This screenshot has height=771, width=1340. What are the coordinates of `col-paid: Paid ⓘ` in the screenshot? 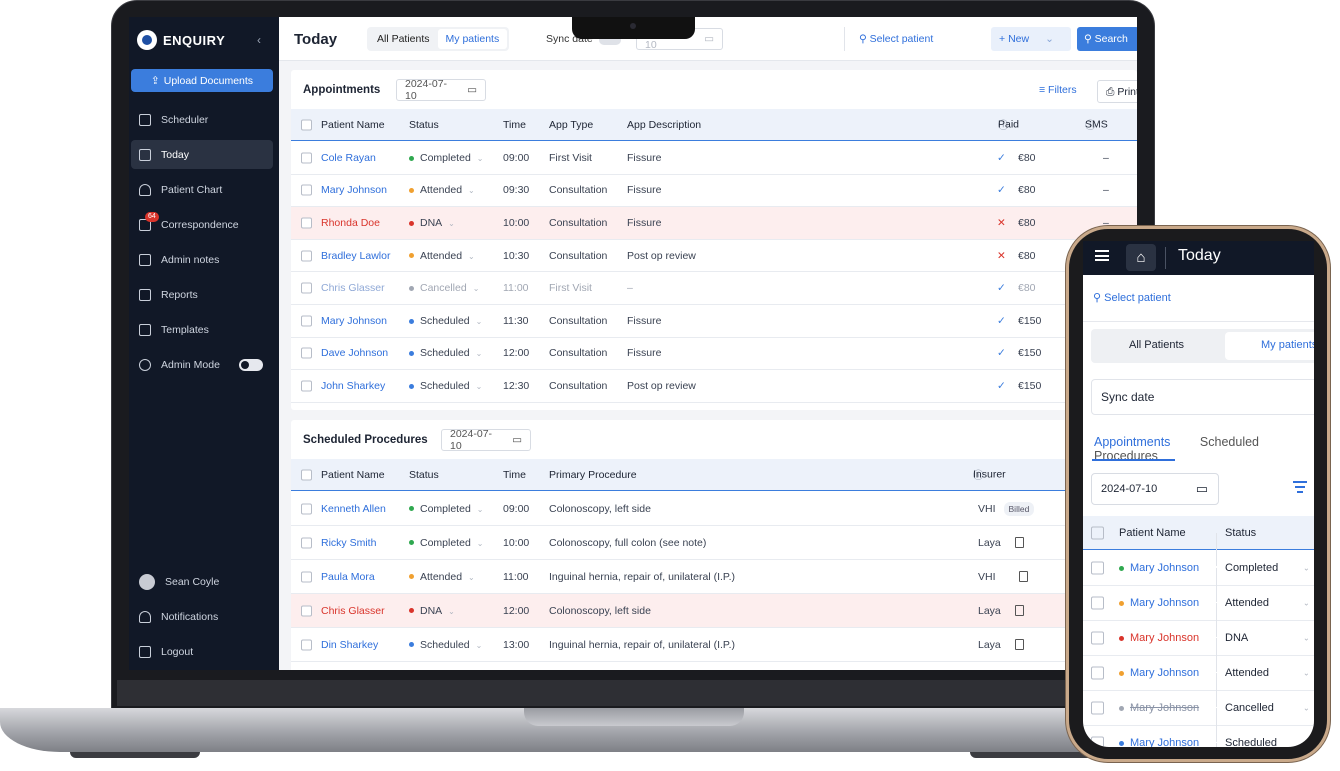 It's located at (1008, 124).